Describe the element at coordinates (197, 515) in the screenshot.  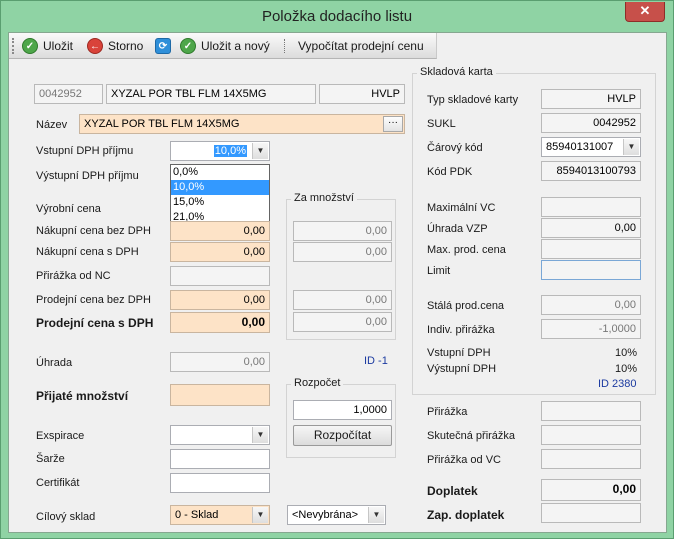
I see `target-store-value: 0 - Sklad` at that location.